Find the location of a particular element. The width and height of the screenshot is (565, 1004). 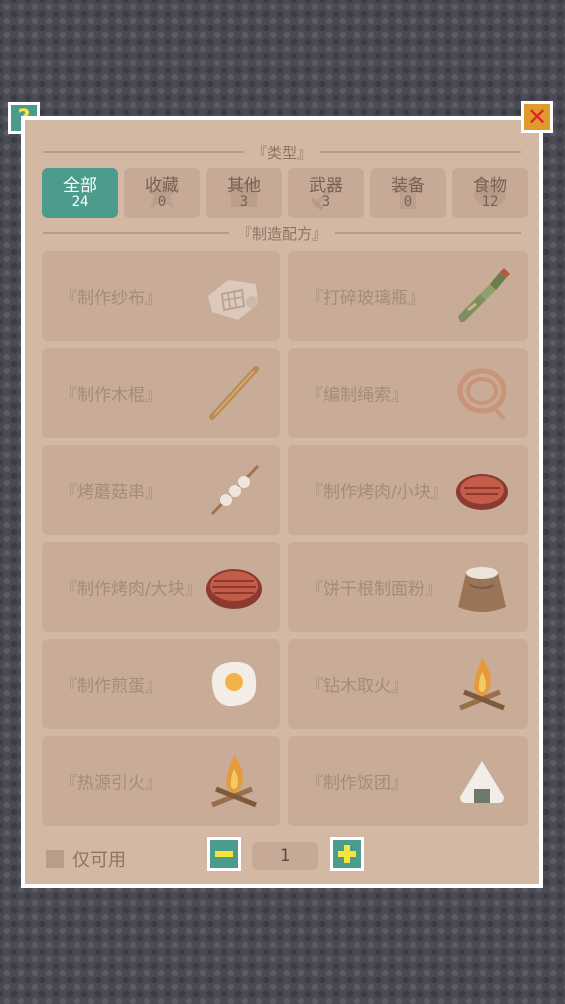

recipe-card: 『钻木取火』 is located at coordinates (408, 684).